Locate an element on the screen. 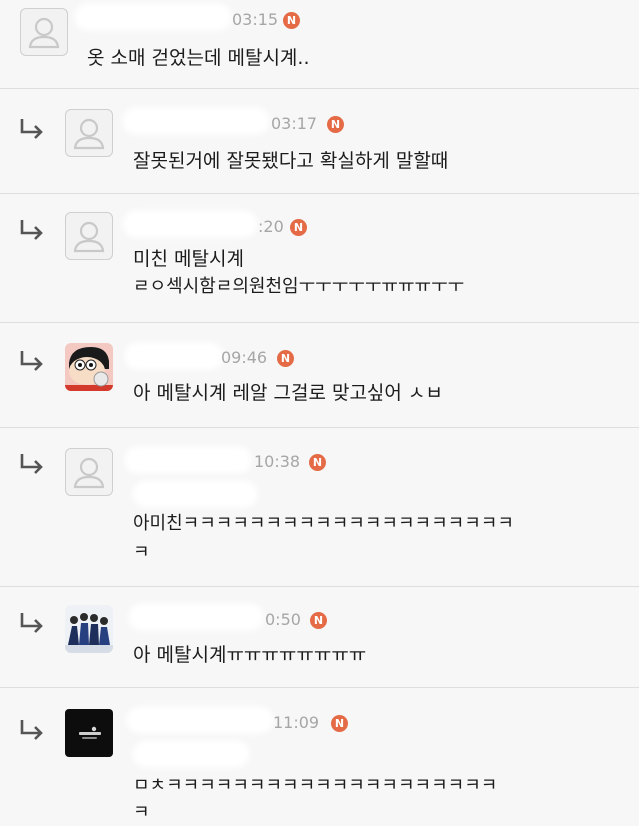  comment-text-line1: 아미친ㅋㅋㅋㅋㅋㅋㅋㅋㅋㅋㅋㅋㅋㅋㅋㅋㅋㅋㅋㅋ is located at coordinates (323, 523).